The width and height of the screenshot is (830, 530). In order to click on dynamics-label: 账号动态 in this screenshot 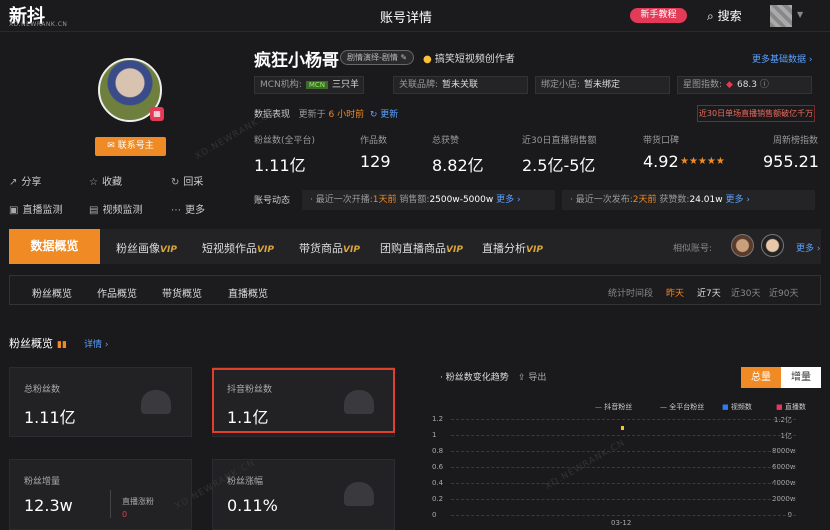, I will do `click(272, 201)`.